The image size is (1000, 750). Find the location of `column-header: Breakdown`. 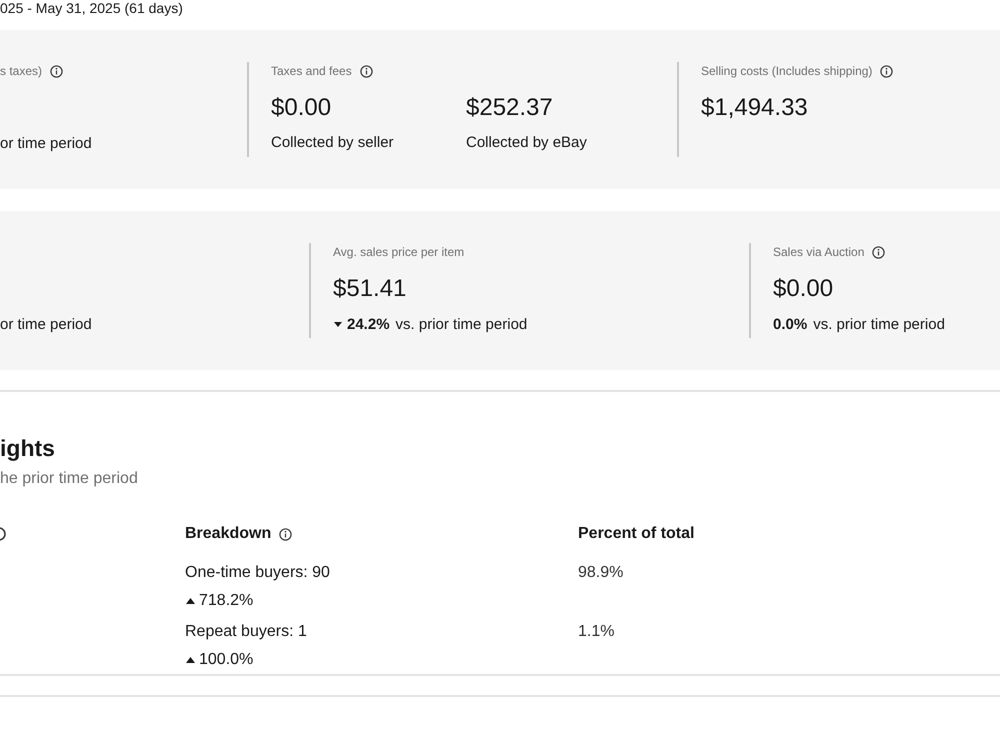

column-header: Breakdown is located at coordinates (228, 534).